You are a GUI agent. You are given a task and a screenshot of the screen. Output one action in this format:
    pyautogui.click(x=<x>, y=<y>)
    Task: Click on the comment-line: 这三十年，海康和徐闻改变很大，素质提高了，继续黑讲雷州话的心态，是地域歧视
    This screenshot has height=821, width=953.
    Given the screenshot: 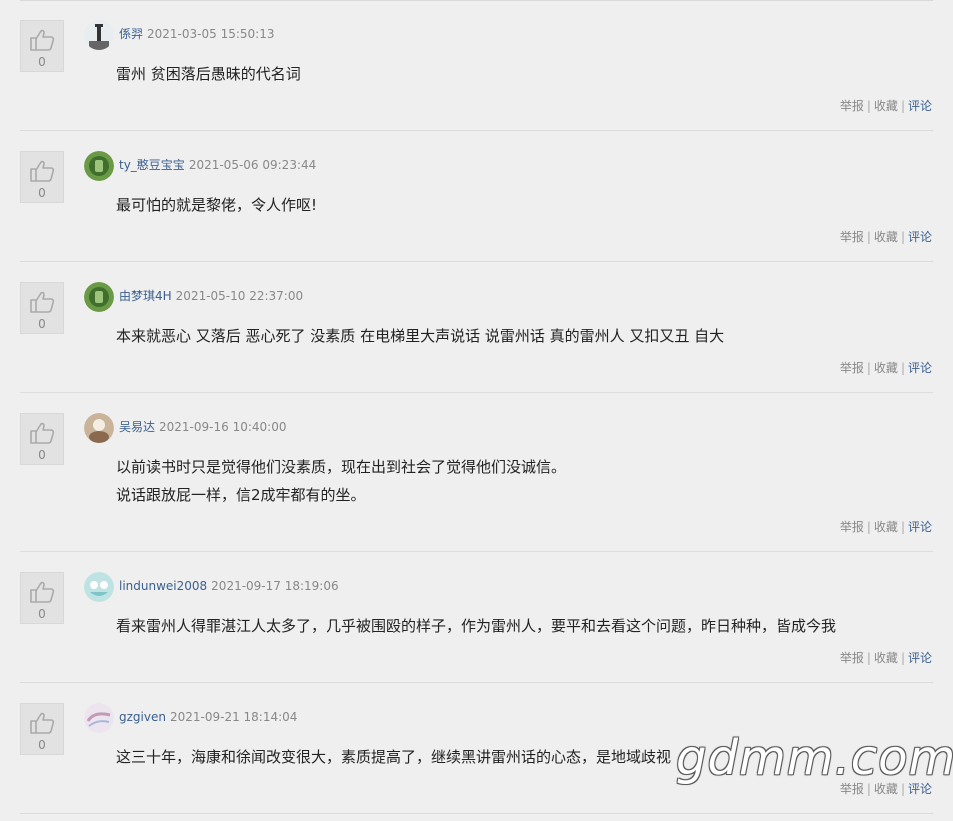 What is the action you would take?
    pyautogui.click(x=394, y=757)
    